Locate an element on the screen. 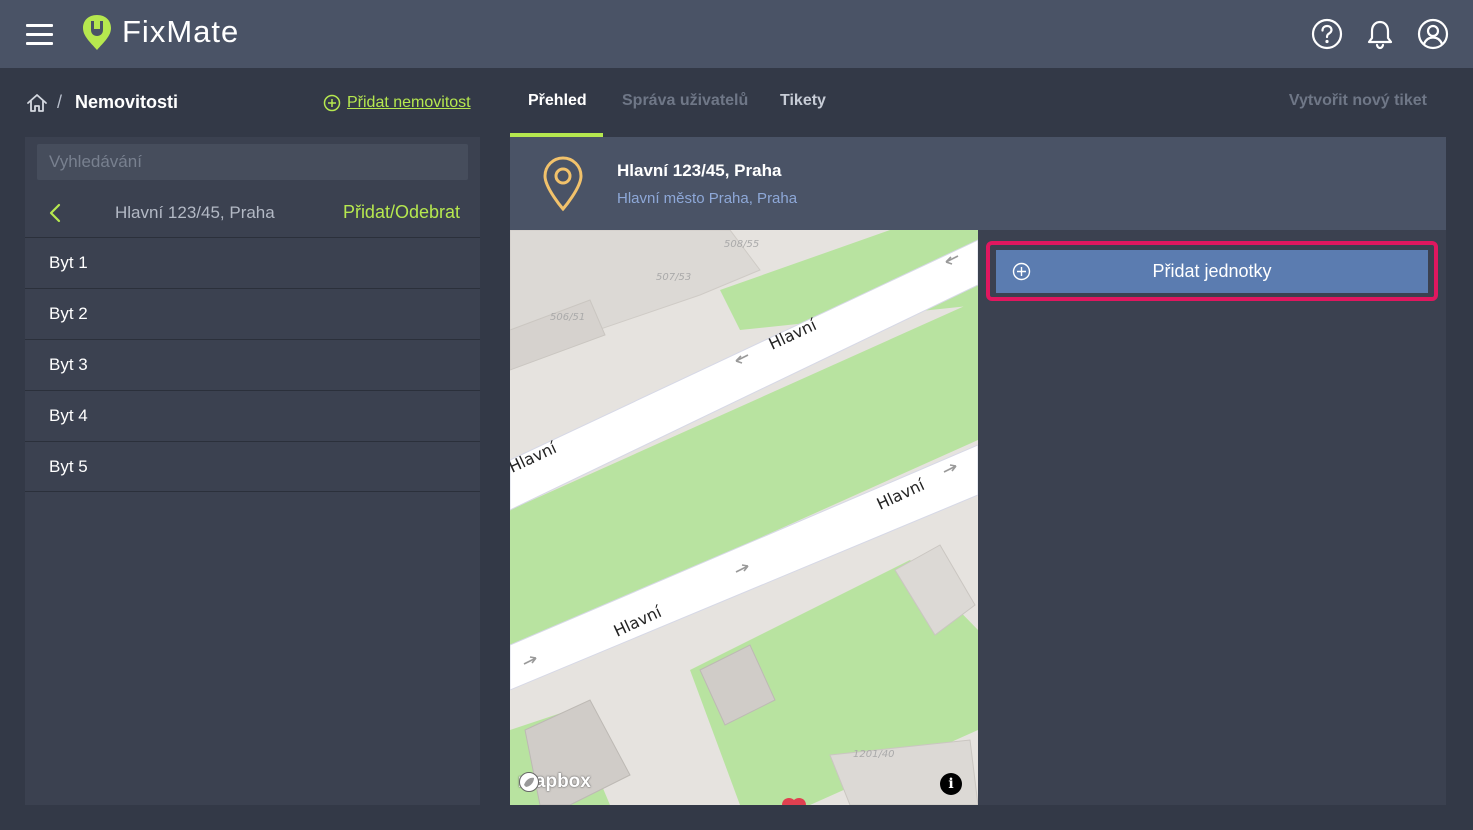  new-ticket-button: Vytvořit nový tiket is located at coordinates (1358, 101).